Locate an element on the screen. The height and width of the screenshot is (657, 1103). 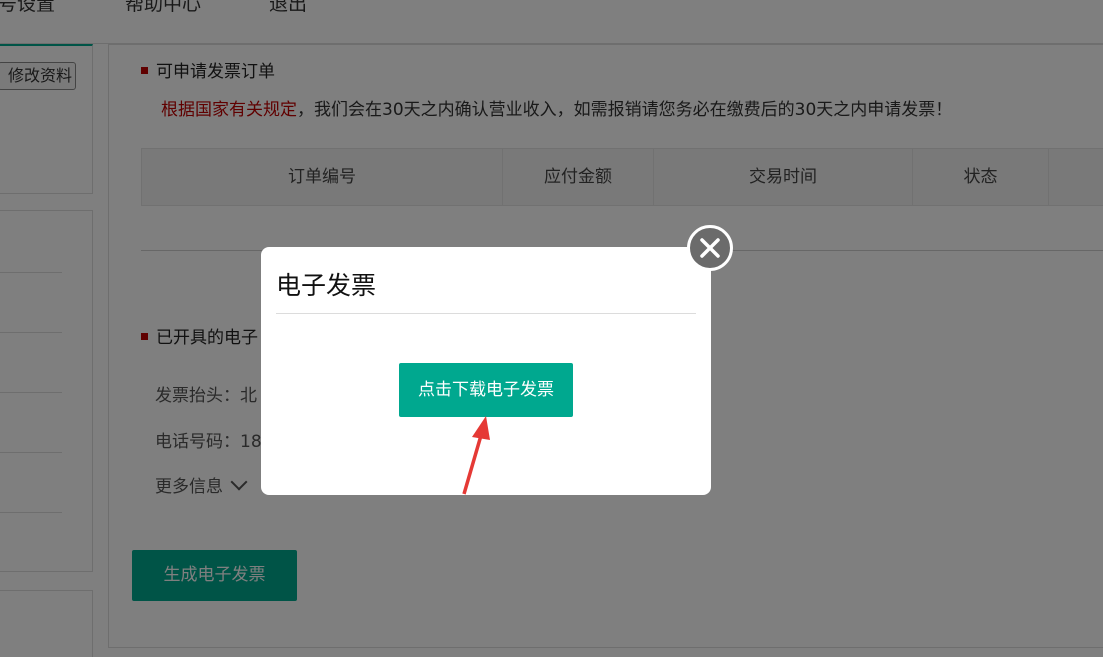
close-modal-button is located at coordinates (710, 248).